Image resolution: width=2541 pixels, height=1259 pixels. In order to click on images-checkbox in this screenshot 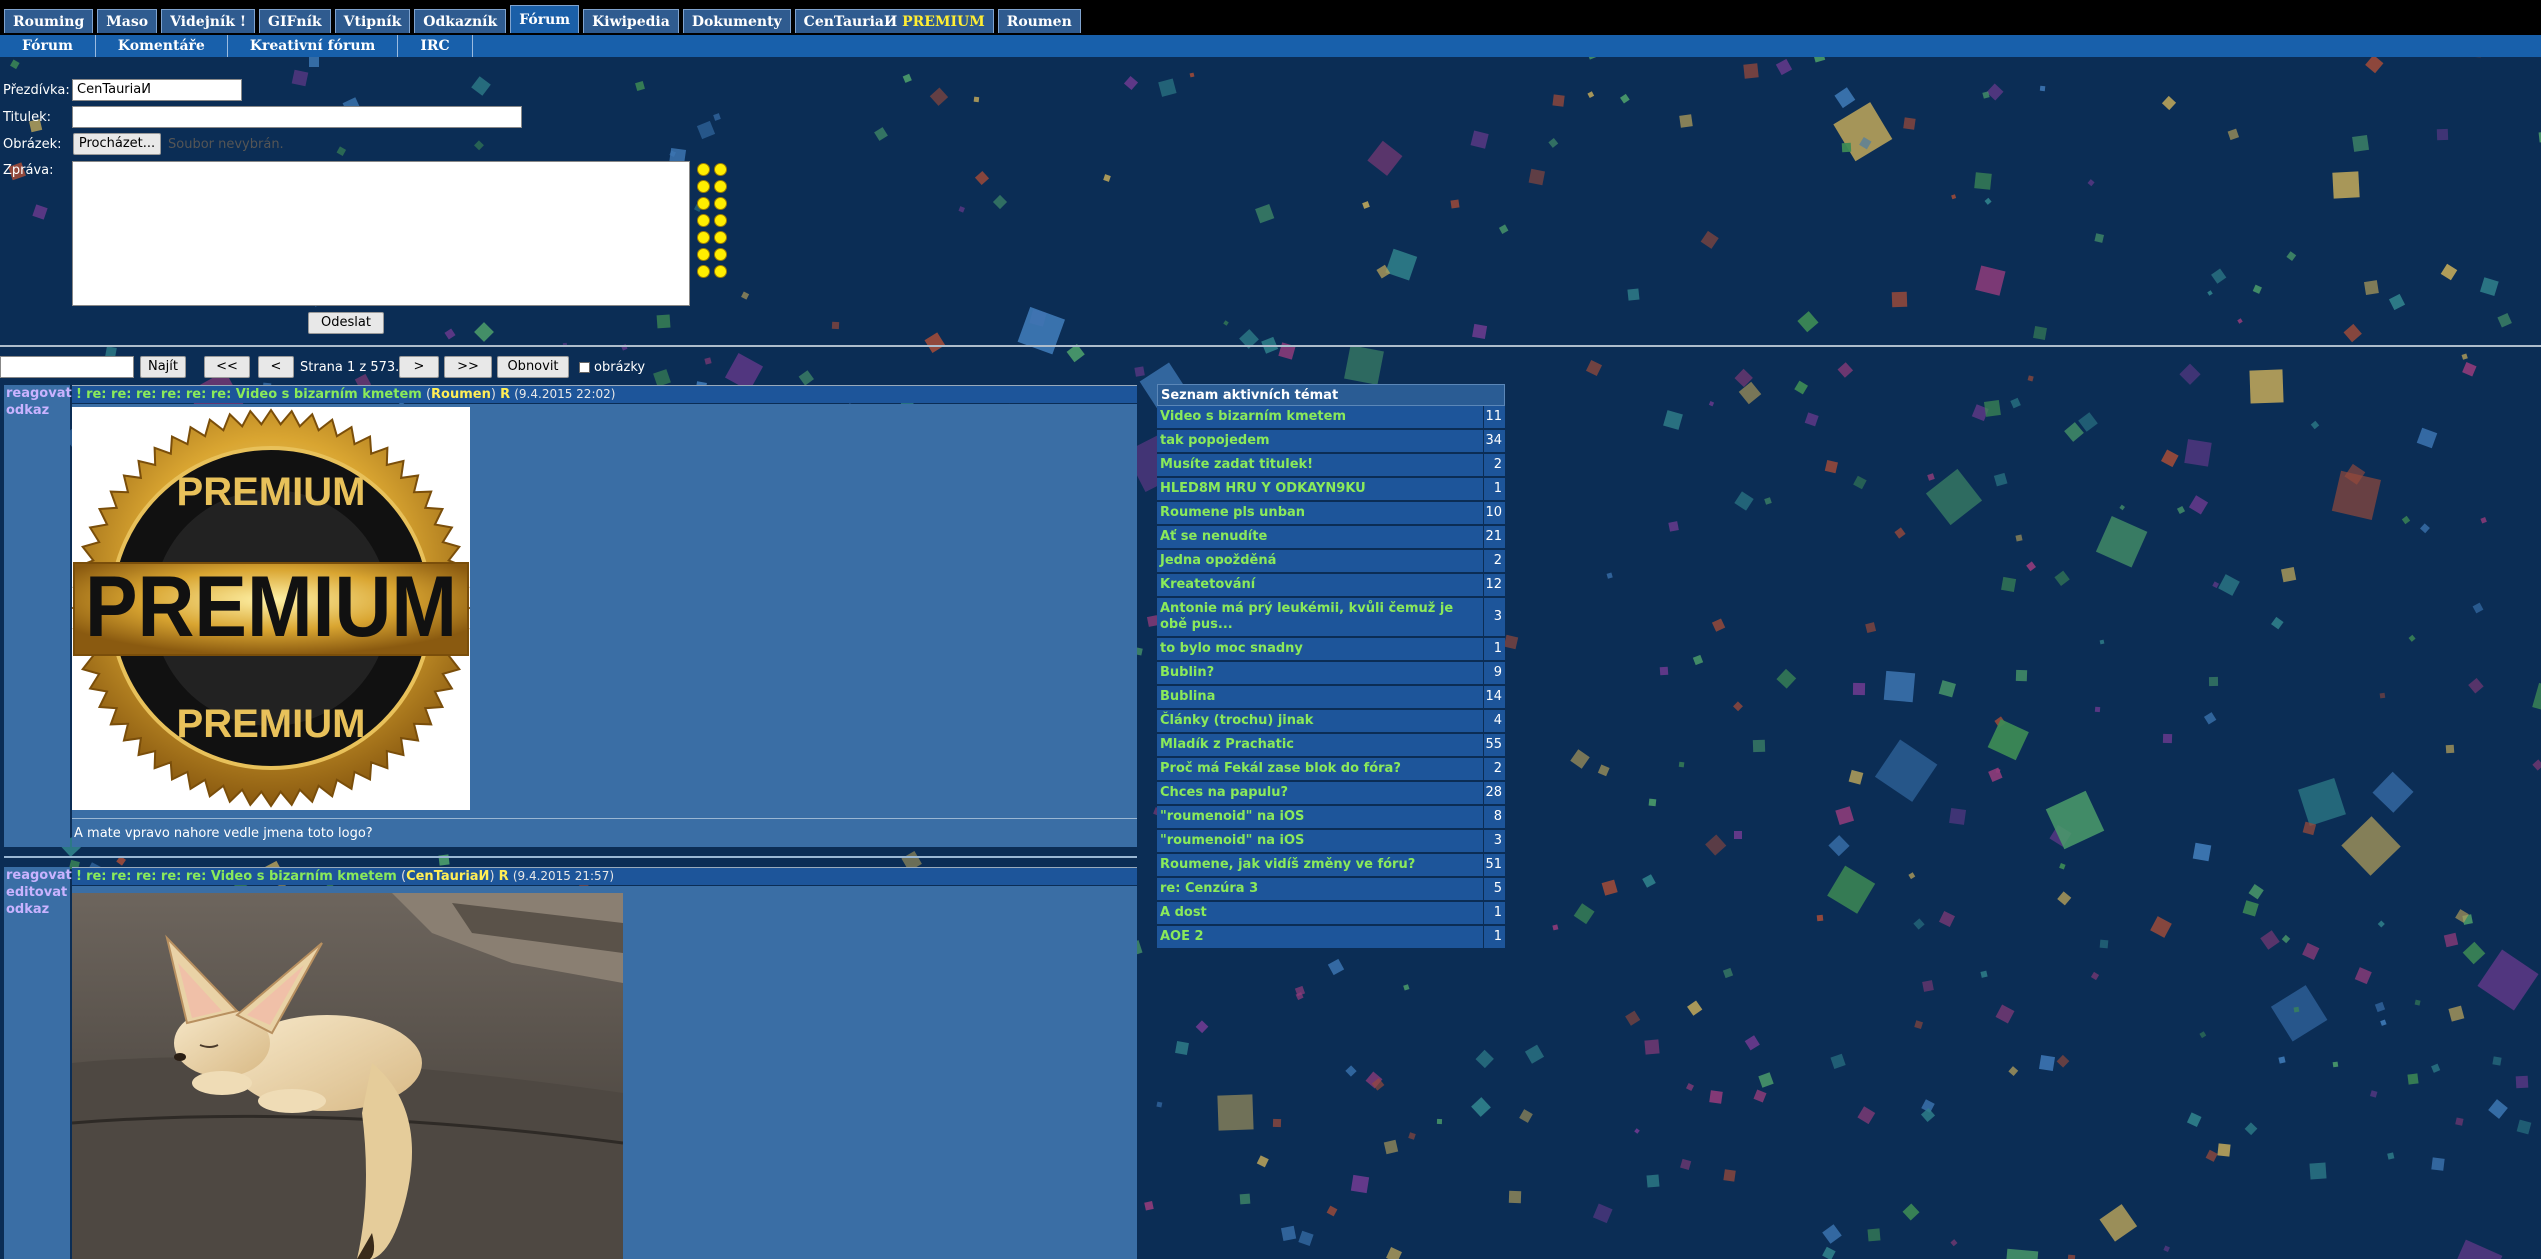, I will do `click(584, 367)`.